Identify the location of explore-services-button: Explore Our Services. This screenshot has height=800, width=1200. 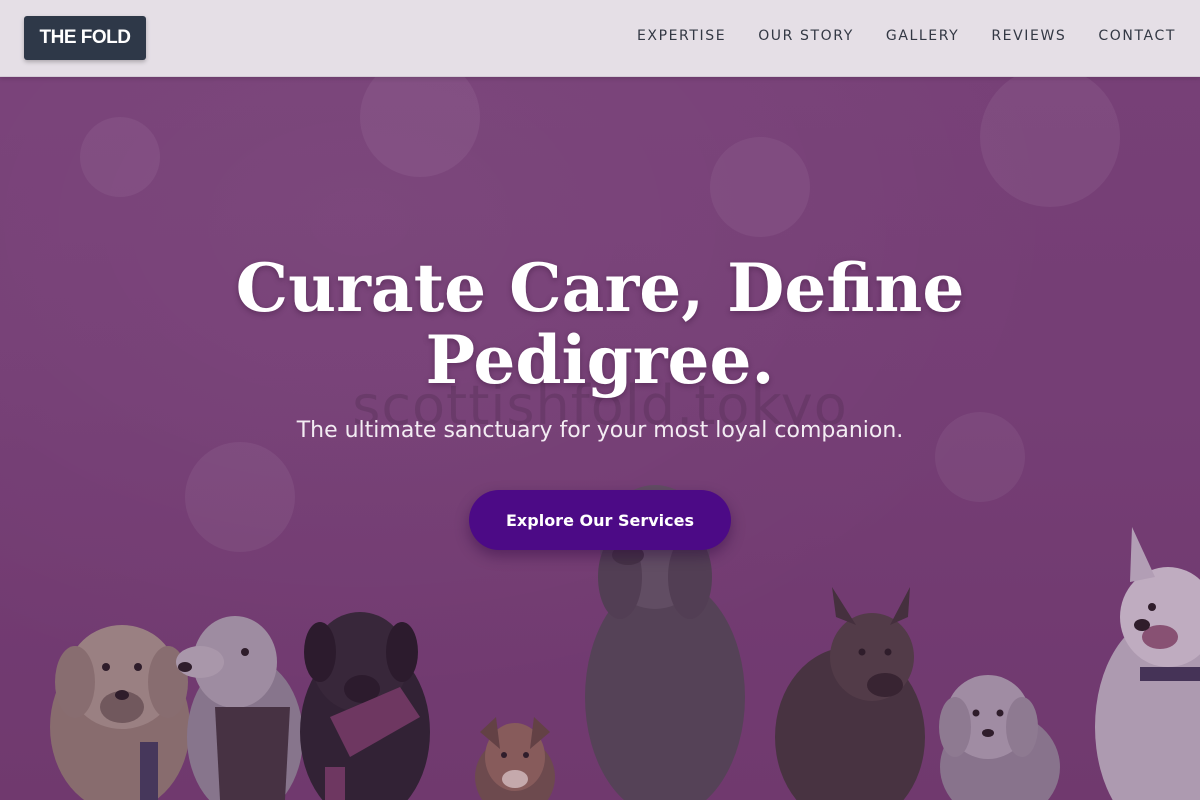
(600, 520).